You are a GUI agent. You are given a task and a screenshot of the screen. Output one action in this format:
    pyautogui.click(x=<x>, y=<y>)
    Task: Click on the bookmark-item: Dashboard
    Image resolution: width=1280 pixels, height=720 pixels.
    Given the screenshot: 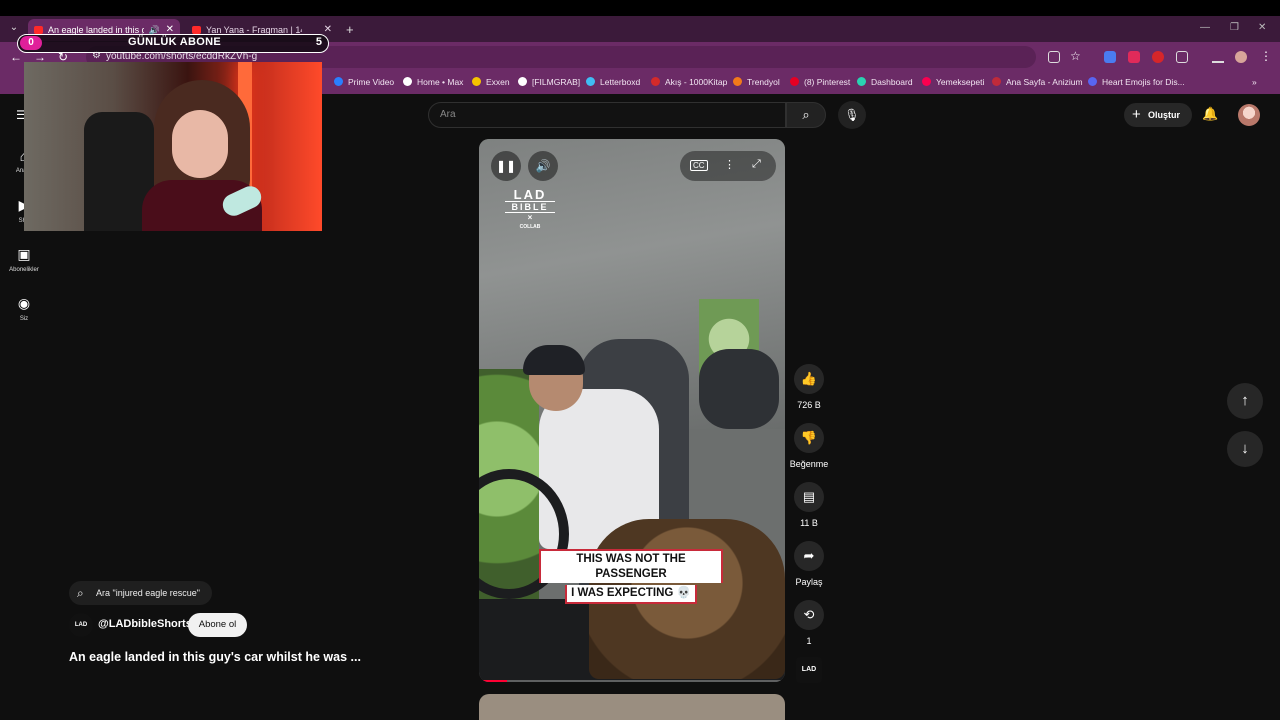 What is the action you would take?
    pyautogui.click(x=885, y=82)
    